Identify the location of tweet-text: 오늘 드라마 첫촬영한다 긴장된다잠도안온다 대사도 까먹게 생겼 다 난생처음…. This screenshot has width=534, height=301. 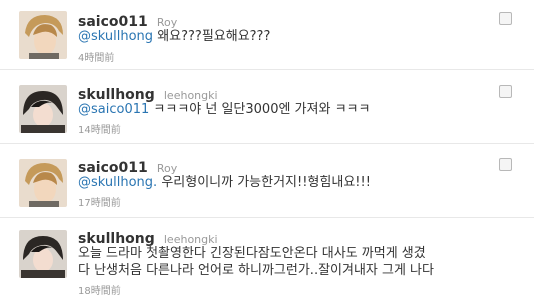
(298, 262).